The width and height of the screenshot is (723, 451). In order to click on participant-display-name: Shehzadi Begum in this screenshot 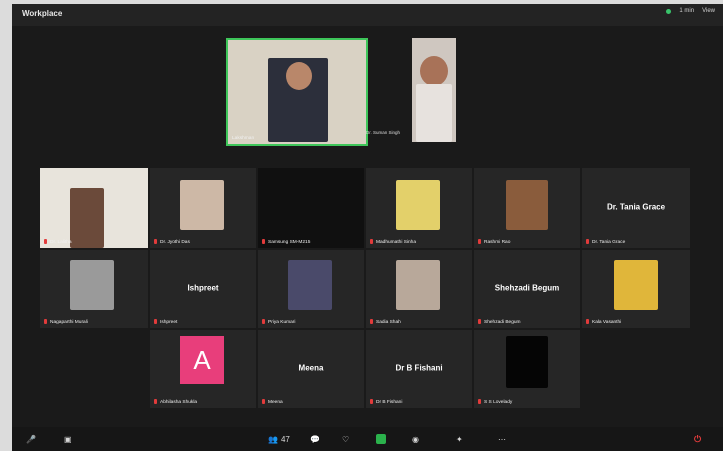, I will do `click(527, 288)`.